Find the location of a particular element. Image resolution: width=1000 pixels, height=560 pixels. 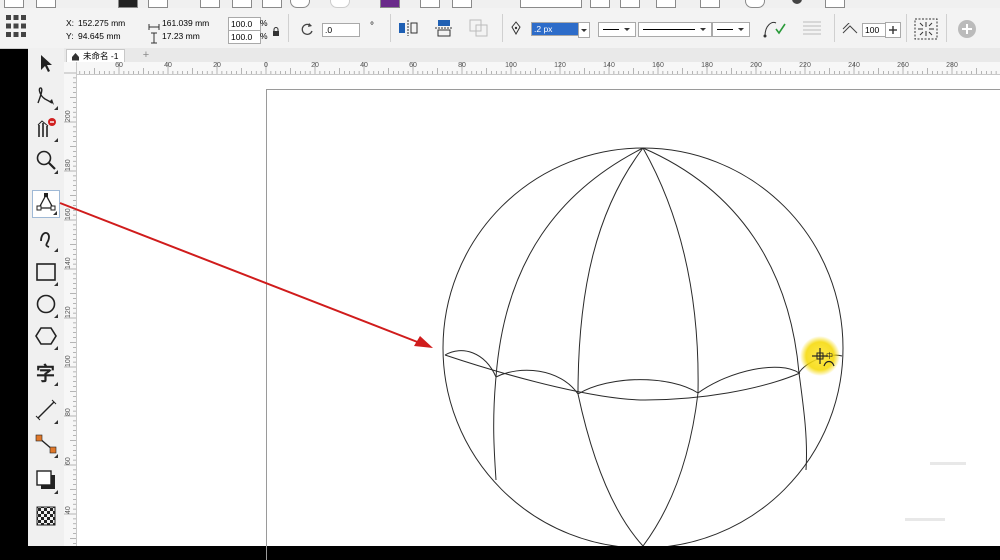

pick-tool is located at coordinates (46, 66).